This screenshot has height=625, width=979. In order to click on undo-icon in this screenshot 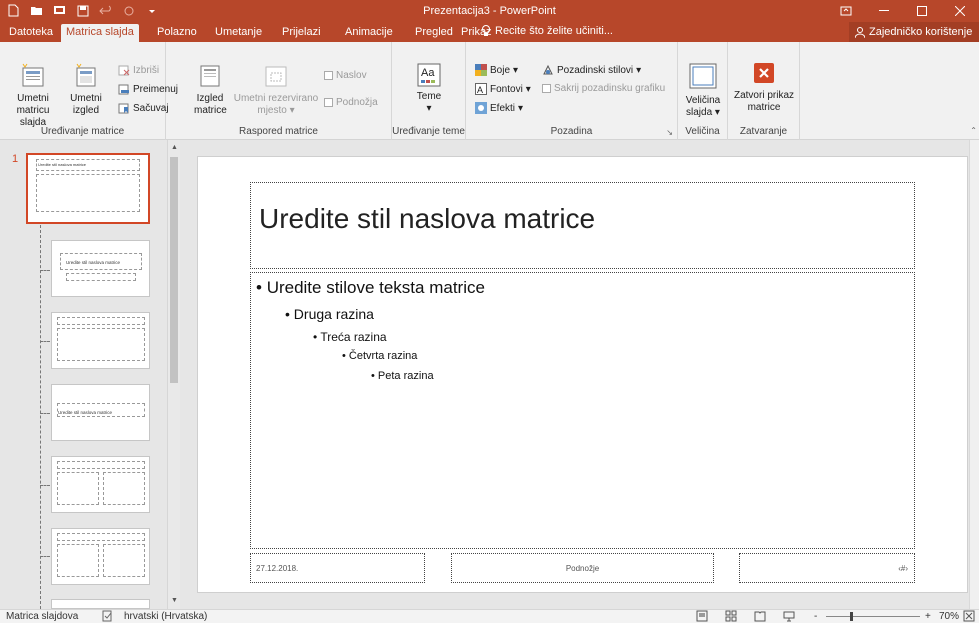, I will do `click(105, 10)`.